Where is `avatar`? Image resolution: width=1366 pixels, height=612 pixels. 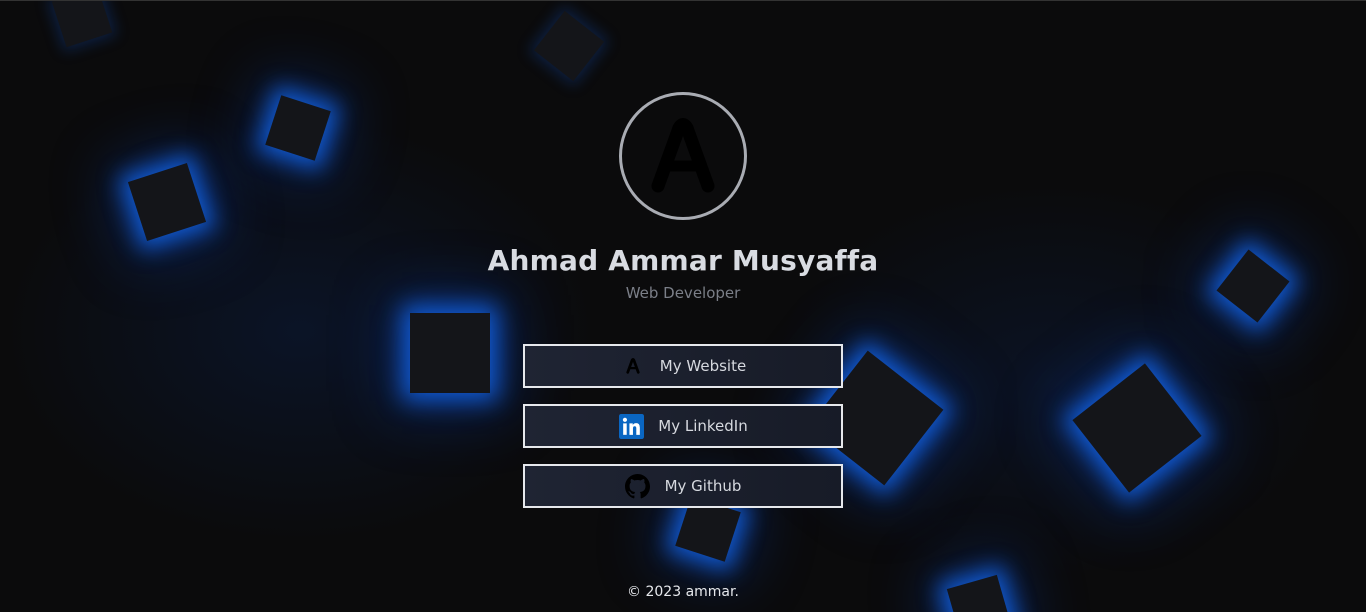 avatar is located at coordinates (683, 156).